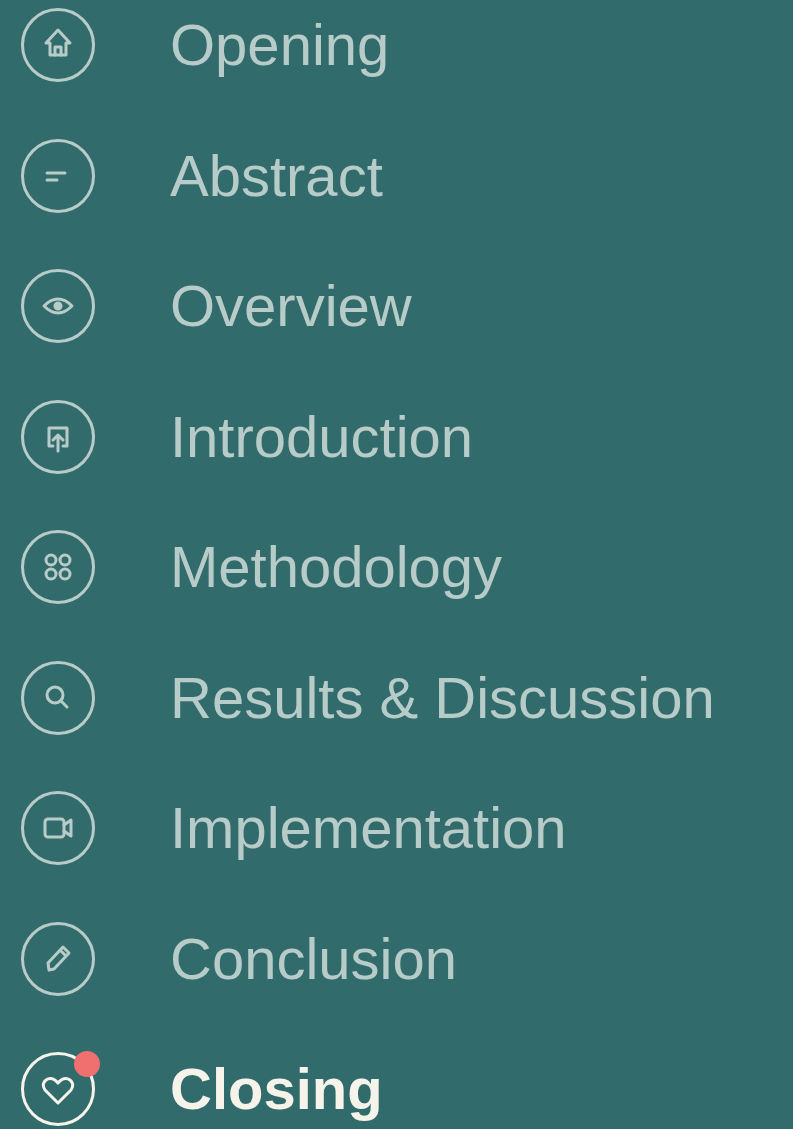 The height and width of the screenshot is (1129, 793). I want to click on pencil-icon, so click(58, 958).